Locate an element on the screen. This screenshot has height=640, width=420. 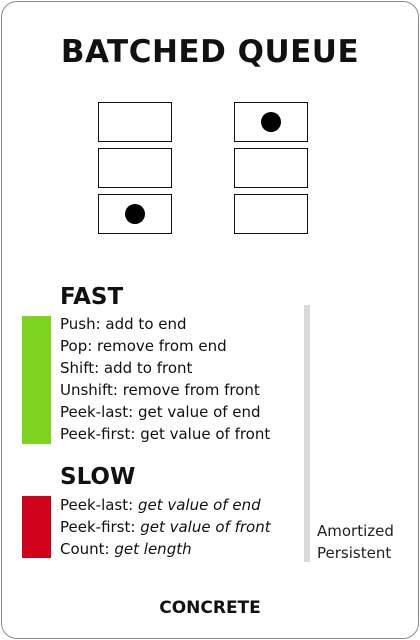
slow-color-bar is located at coordinates (36, 527).